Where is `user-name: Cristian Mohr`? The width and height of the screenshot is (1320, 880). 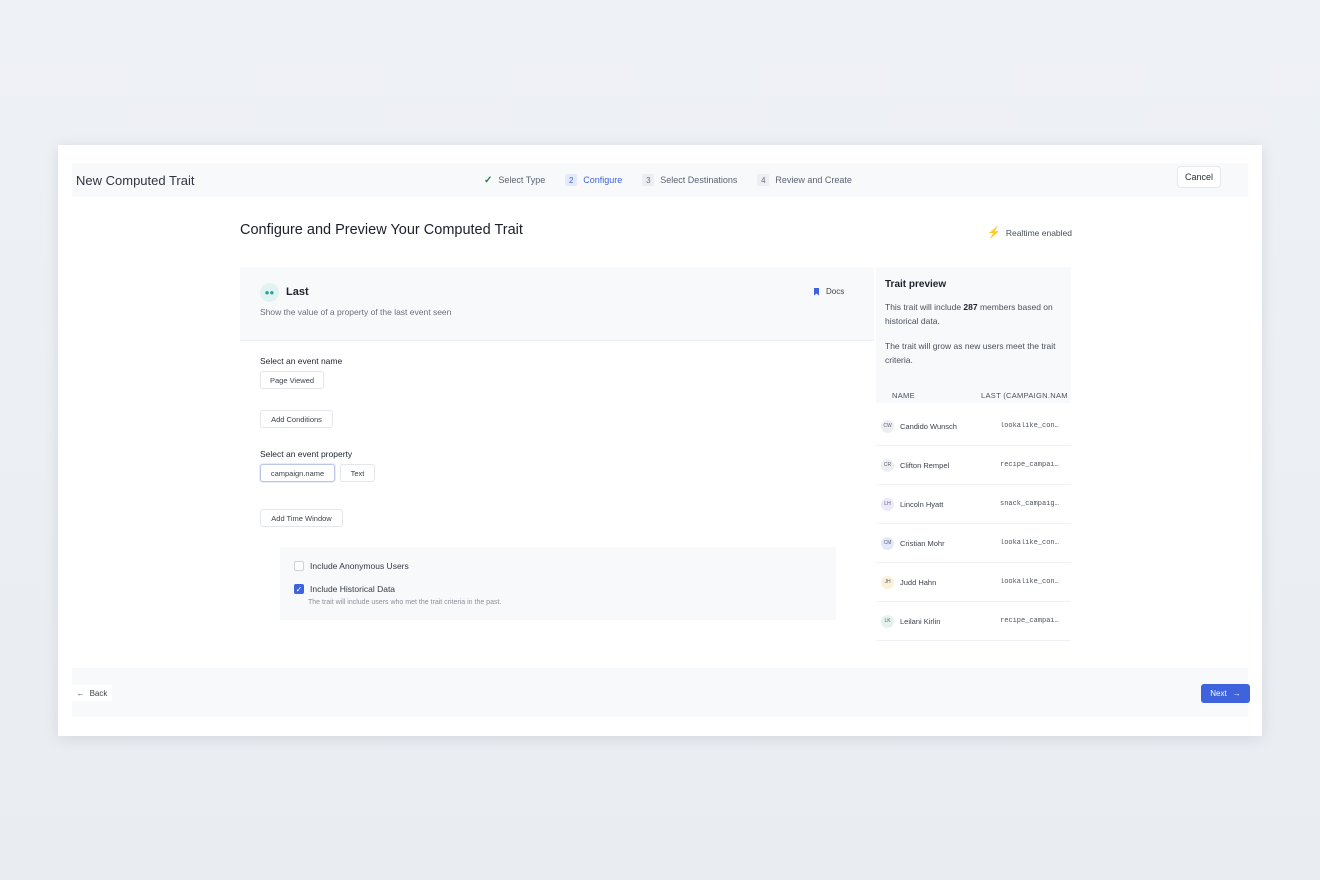 user-name: Cristian Mohr is located at coordinates (922, 543).